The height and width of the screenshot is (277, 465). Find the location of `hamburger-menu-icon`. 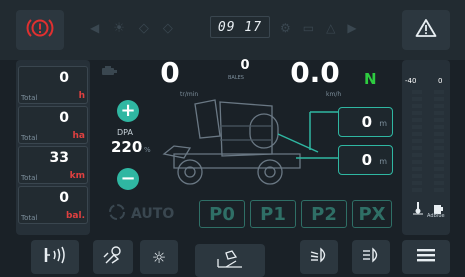

hamburger-menu-icon is located at coordinates (426, 257).